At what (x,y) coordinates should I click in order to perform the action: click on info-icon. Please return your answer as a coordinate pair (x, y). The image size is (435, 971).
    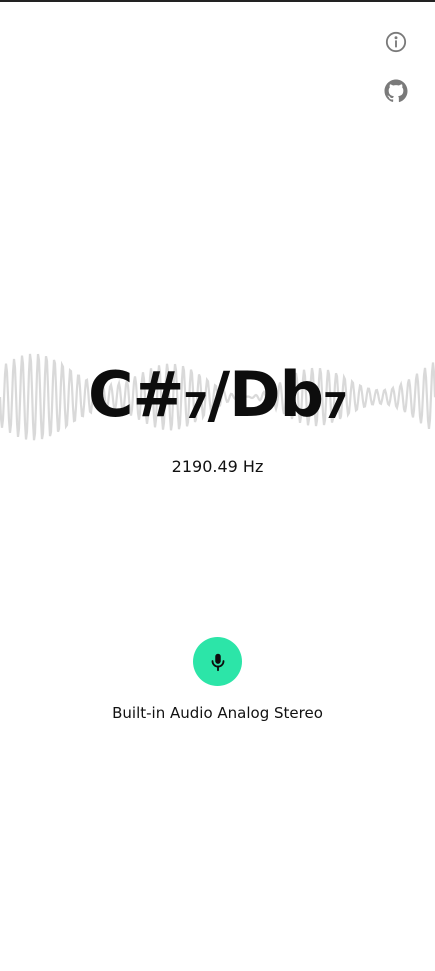
    Looking at the image, I should click on (396, 42).